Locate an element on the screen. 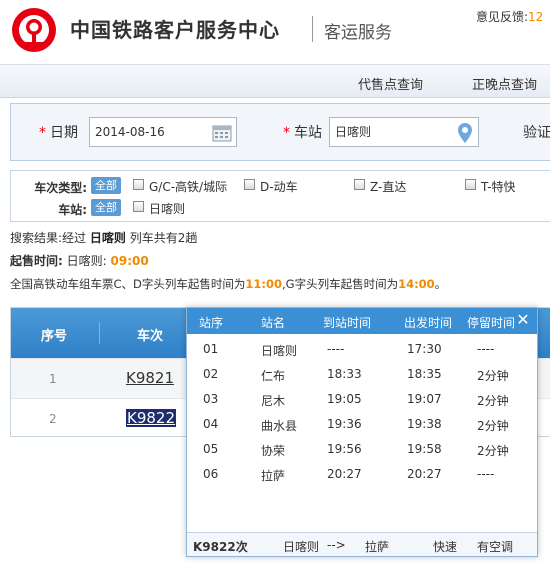 This screenshot has width=550, height=567. column-divider is located at coordinates (99, 333).